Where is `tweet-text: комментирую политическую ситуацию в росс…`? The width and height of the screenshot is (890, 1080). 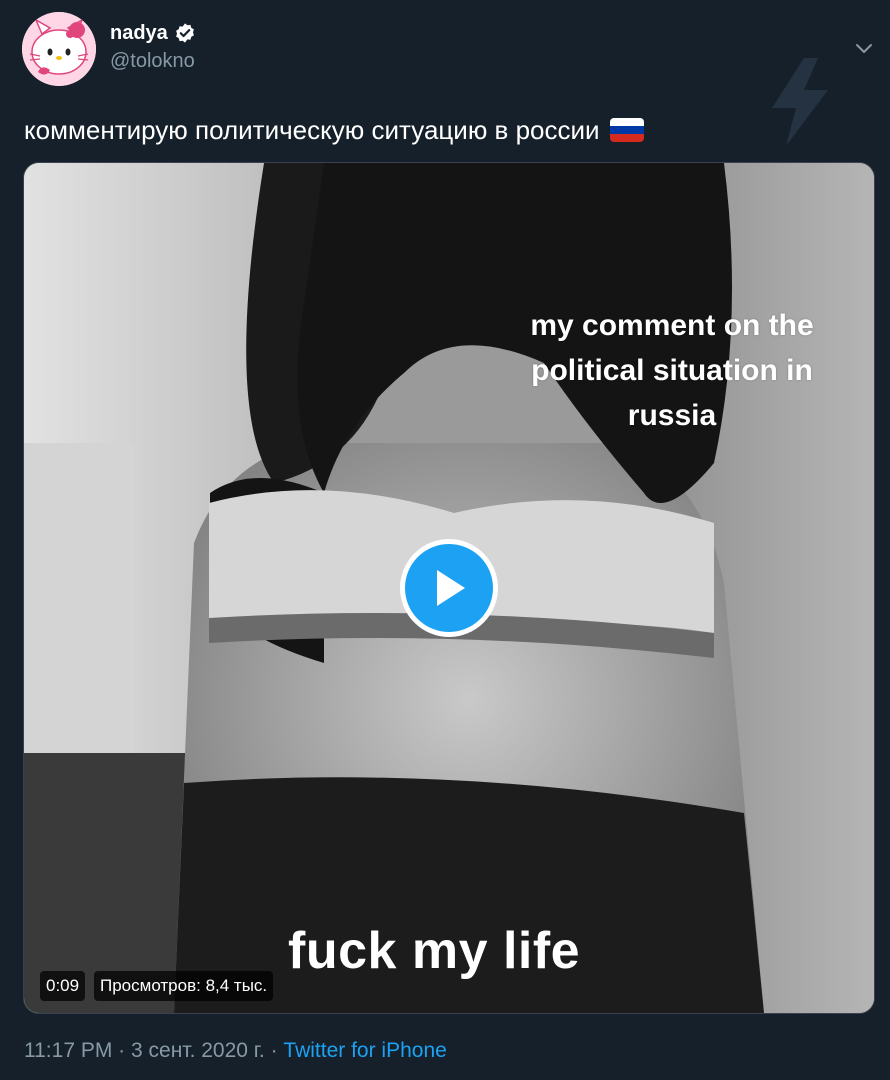 tweet-text: комментирую политическую ситуацию в росс… is located at coordinates (334, 130).